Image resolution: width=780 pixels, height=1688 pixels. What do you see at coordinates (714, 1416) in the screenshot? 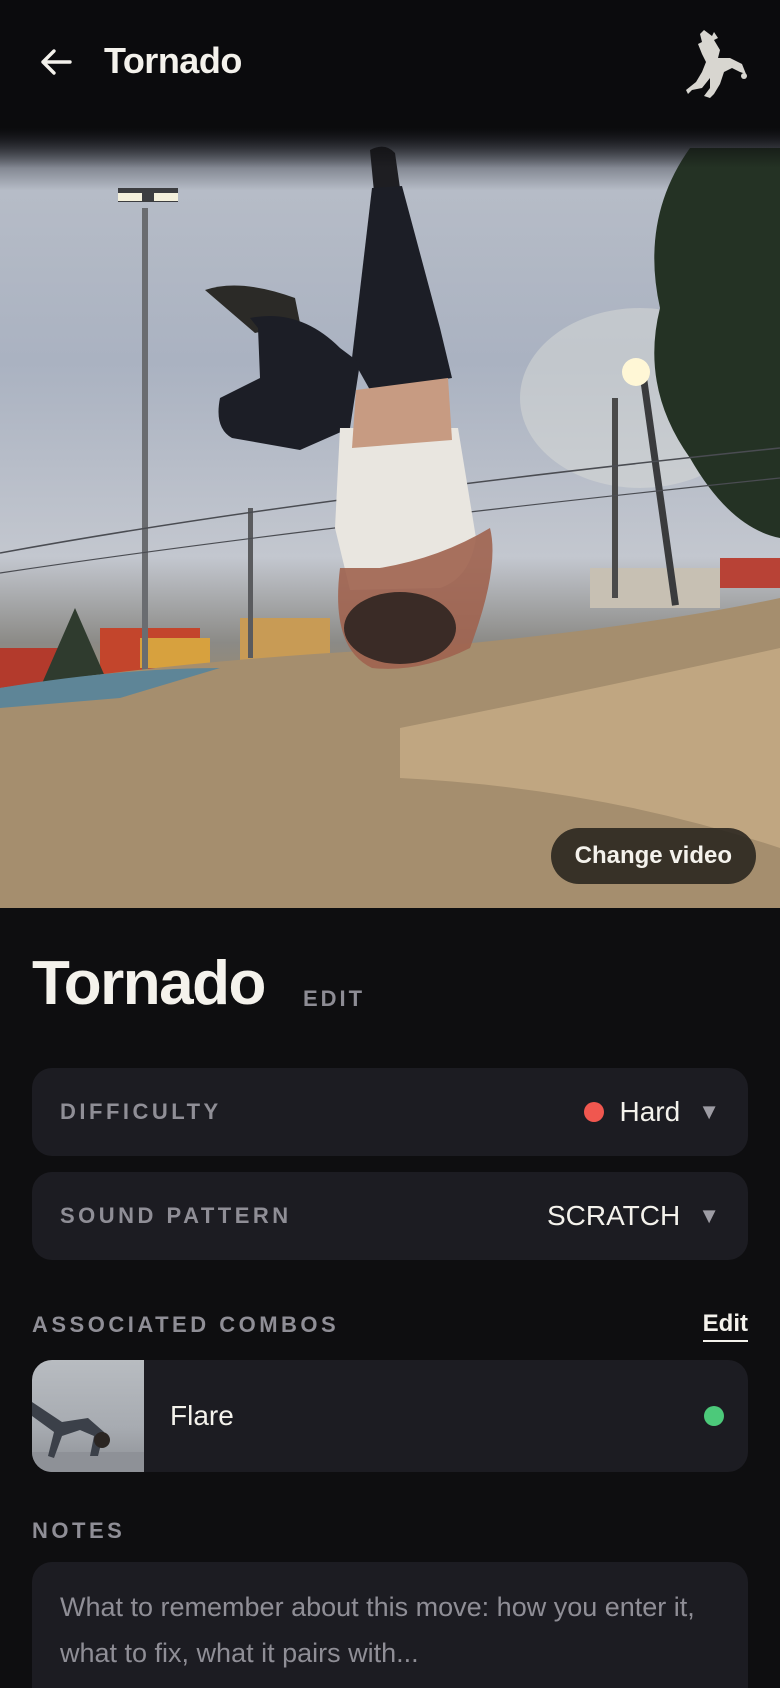
I see `combo-status-dot` at bounding box center [714, 1416].